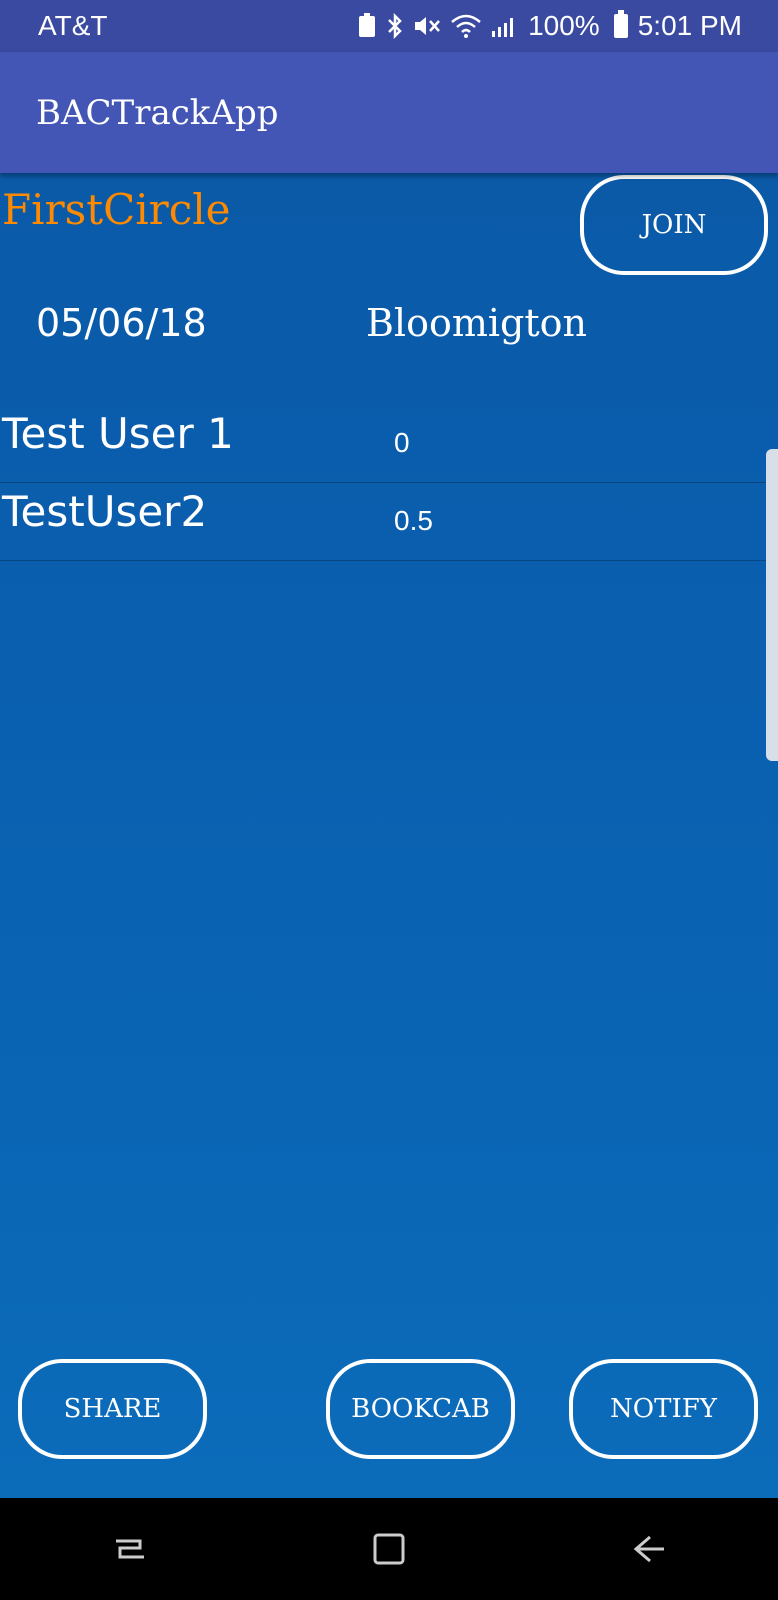  What do you see at coordinates (466, 26) in the screenshot?
I see `wifi-icon` at bounding box center [466, 26].